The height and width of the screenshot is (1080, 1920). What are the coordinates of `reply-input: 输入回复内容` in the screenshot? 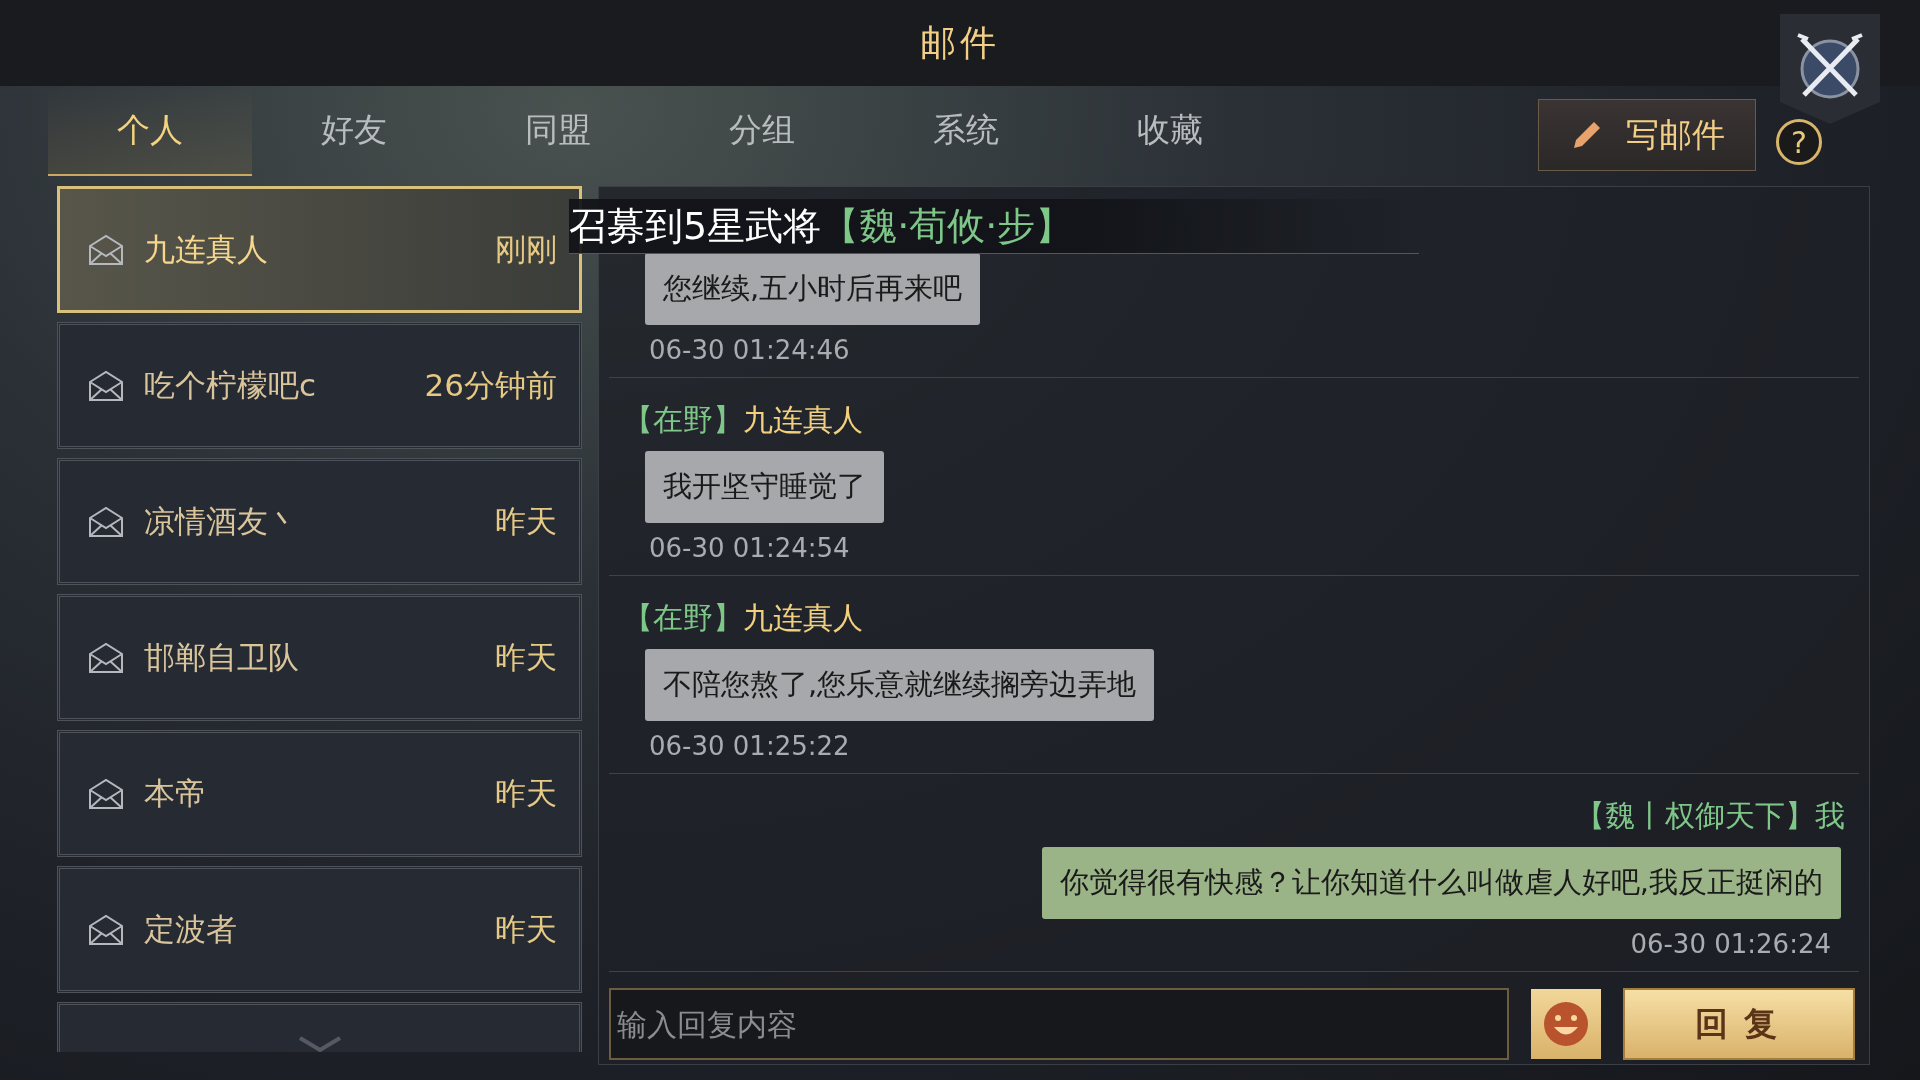 It's located at (1059, 1024).